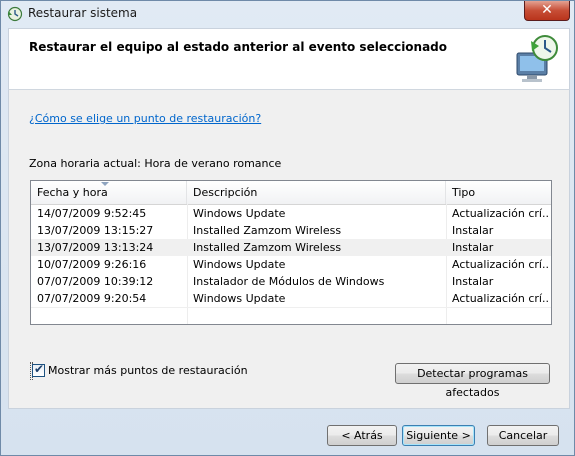 This screenshot has height=456, width=575. I want to click on window-title: Restaurar sistema, so click(83, 13).